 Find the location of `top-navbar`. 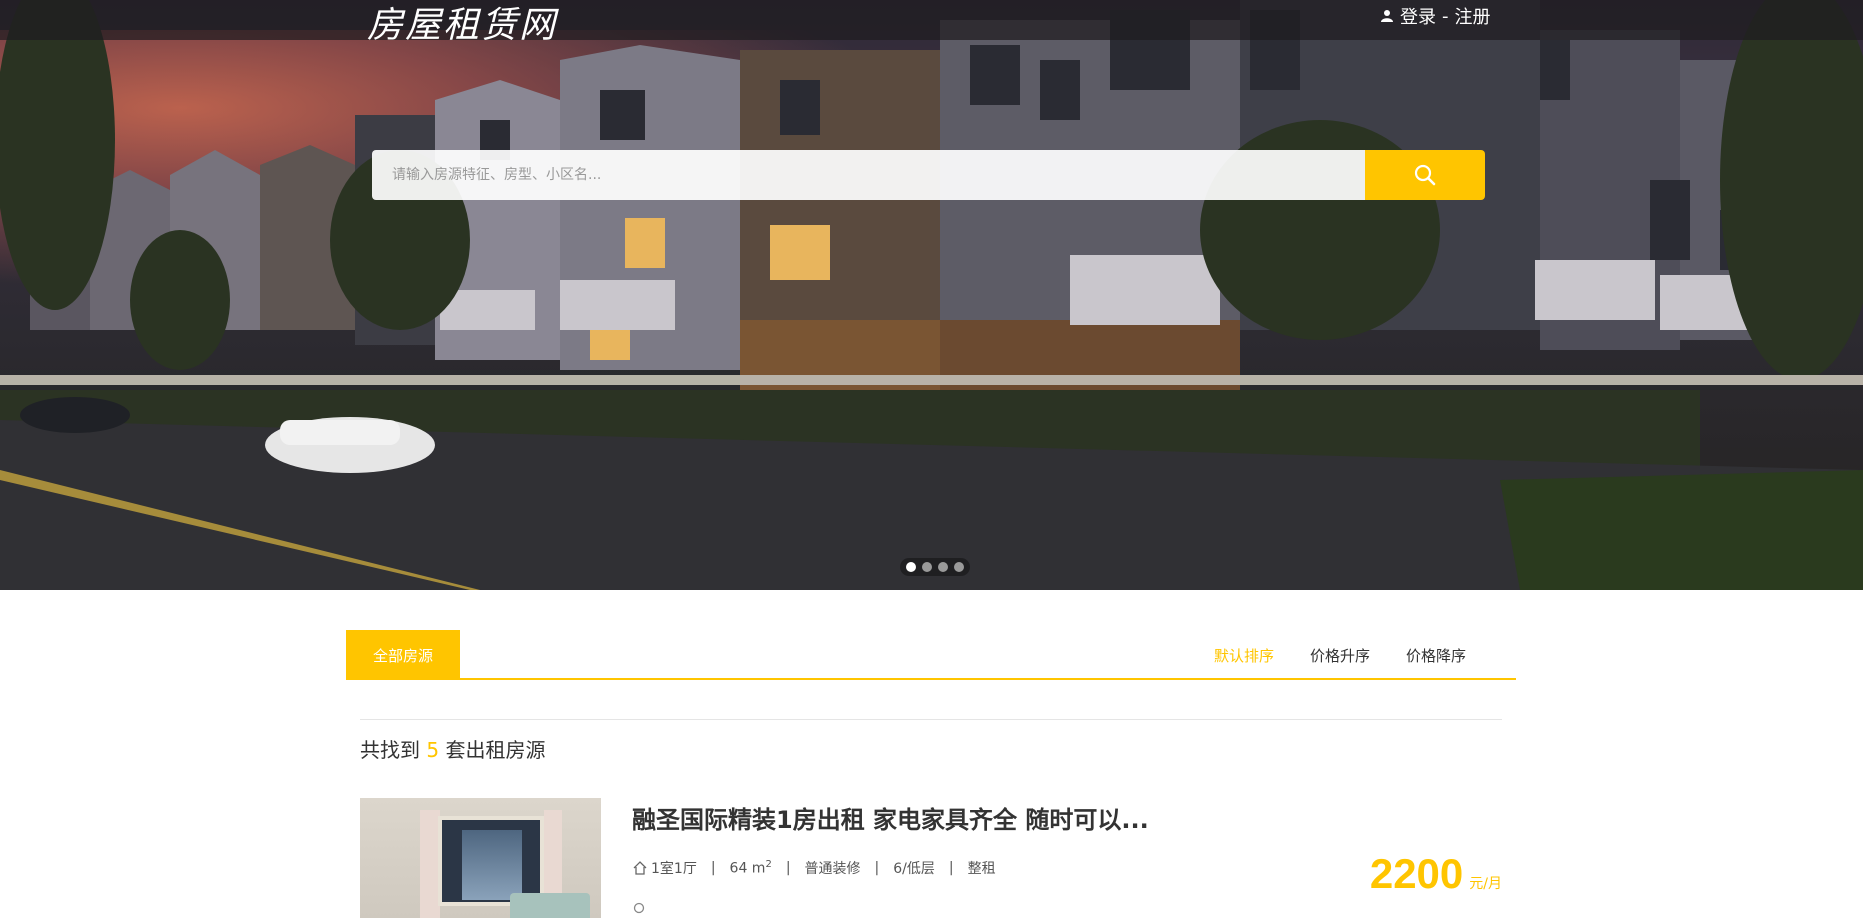

top-navbar is located at coordinates (931, 20).